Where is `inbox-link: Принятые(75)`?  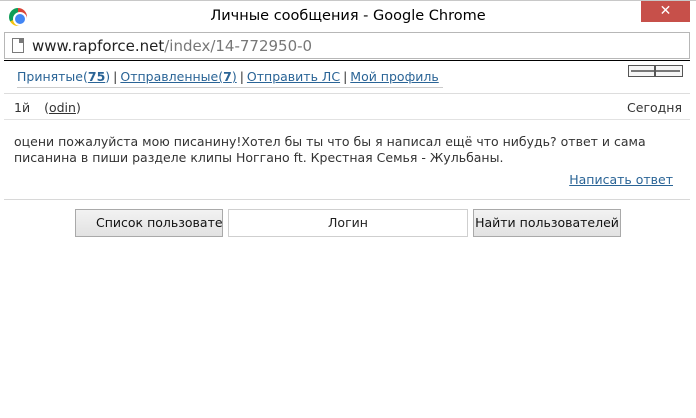 inbox-link: Принятые(75) is located at coordinates (63, 76).